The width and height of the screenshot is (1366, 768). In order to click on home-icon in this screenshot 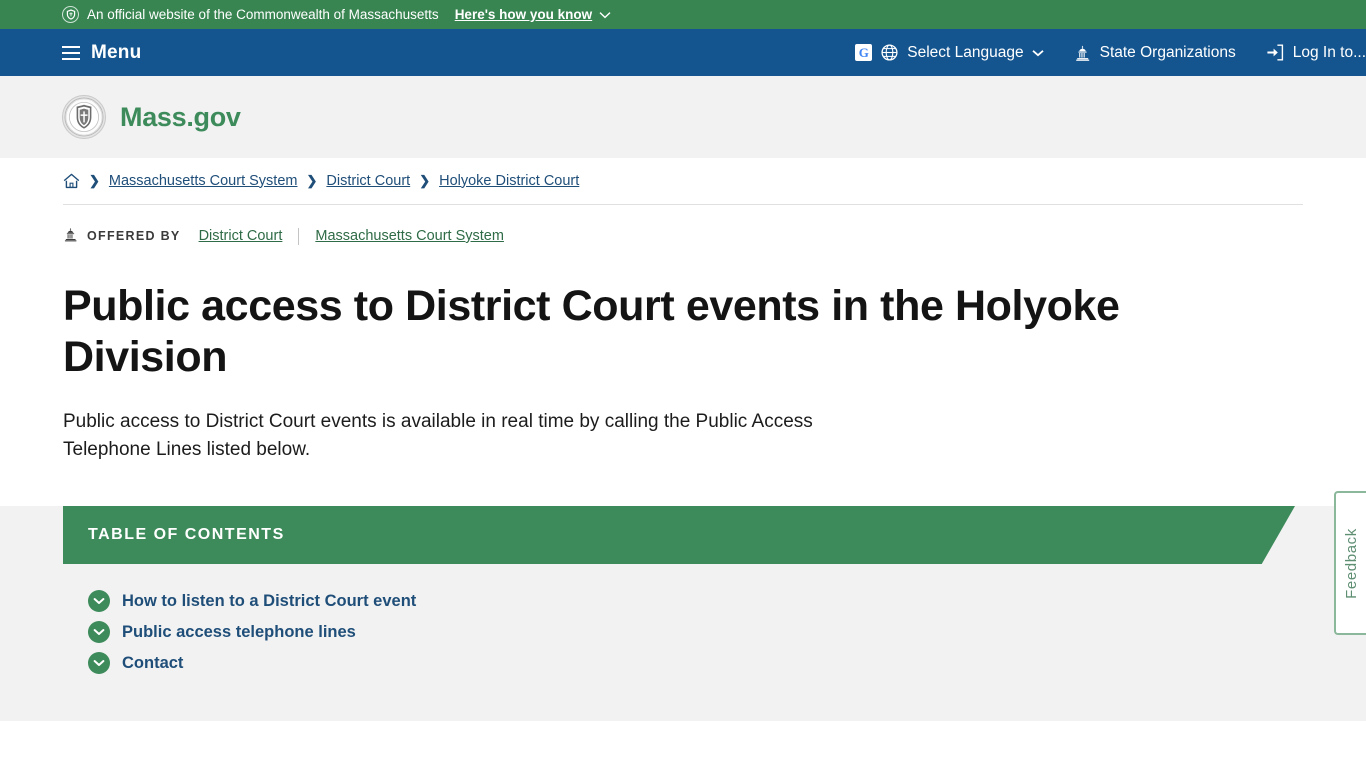, I will do `click(71, 181)`.